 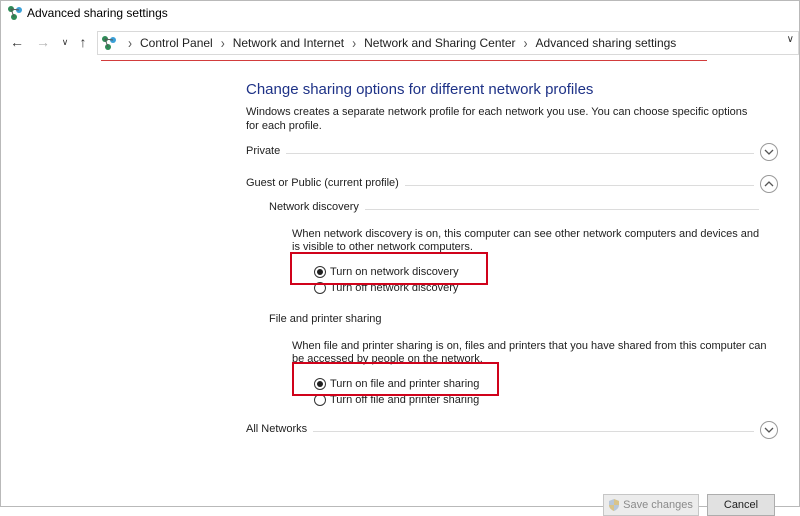 I want to click on recent-locations-chevron-icon: ∨, so click(x=65, y=42).